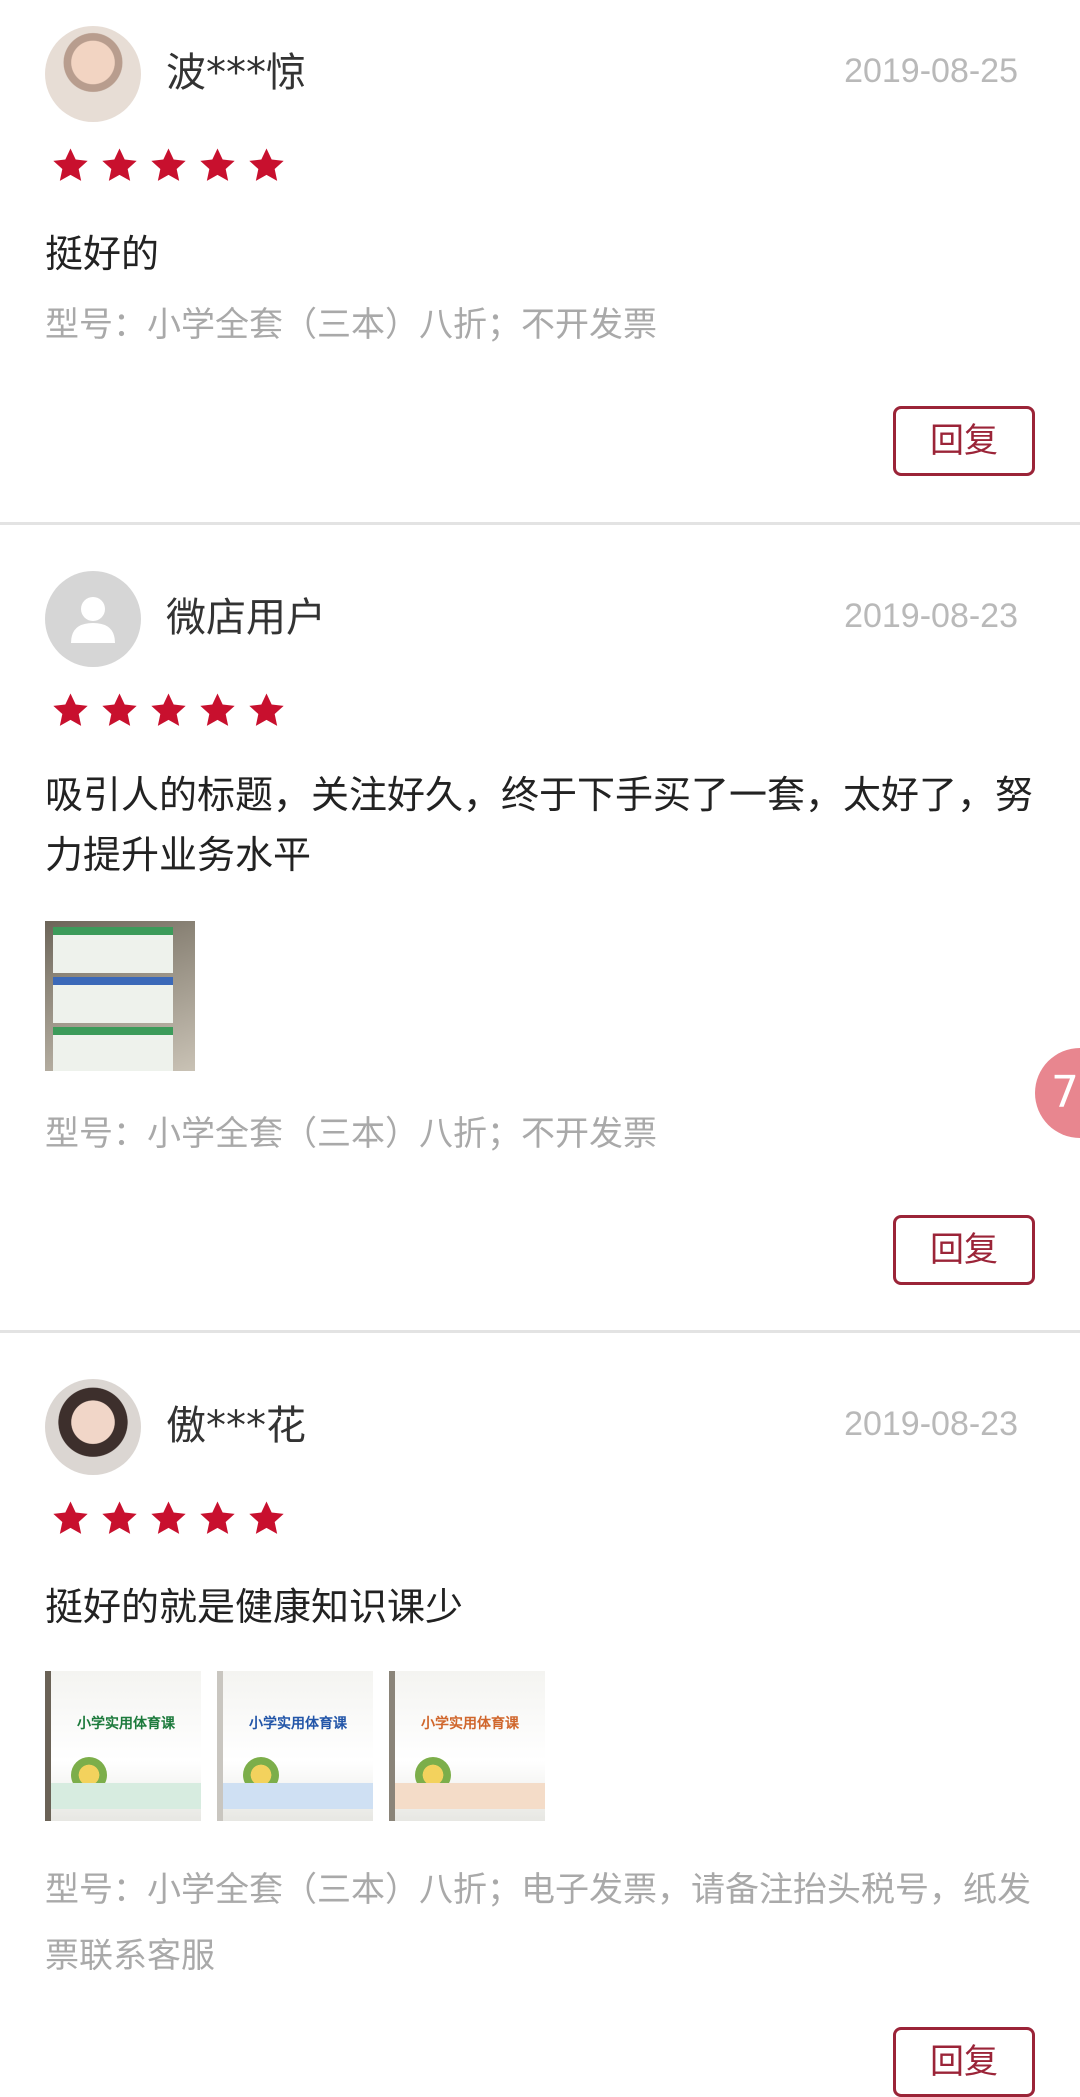 The width and height of the screenshot is (1080, 2097). I want to click on review-photo, so click(120, 996).